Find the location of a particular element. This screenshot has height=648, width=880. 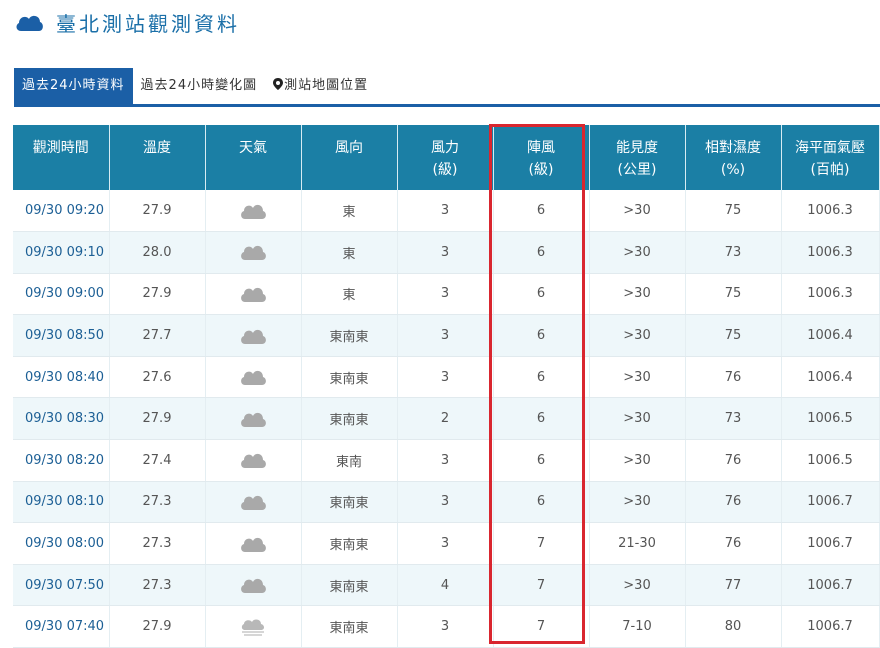

cell-humidity: 77 is located at coordinates (733, 585).